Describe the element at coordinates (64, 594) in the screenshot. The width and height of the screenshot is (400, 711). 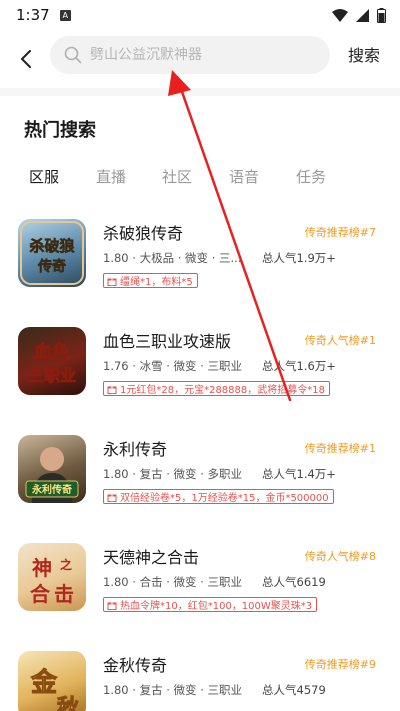
I see `svg-text: 击` at that location.